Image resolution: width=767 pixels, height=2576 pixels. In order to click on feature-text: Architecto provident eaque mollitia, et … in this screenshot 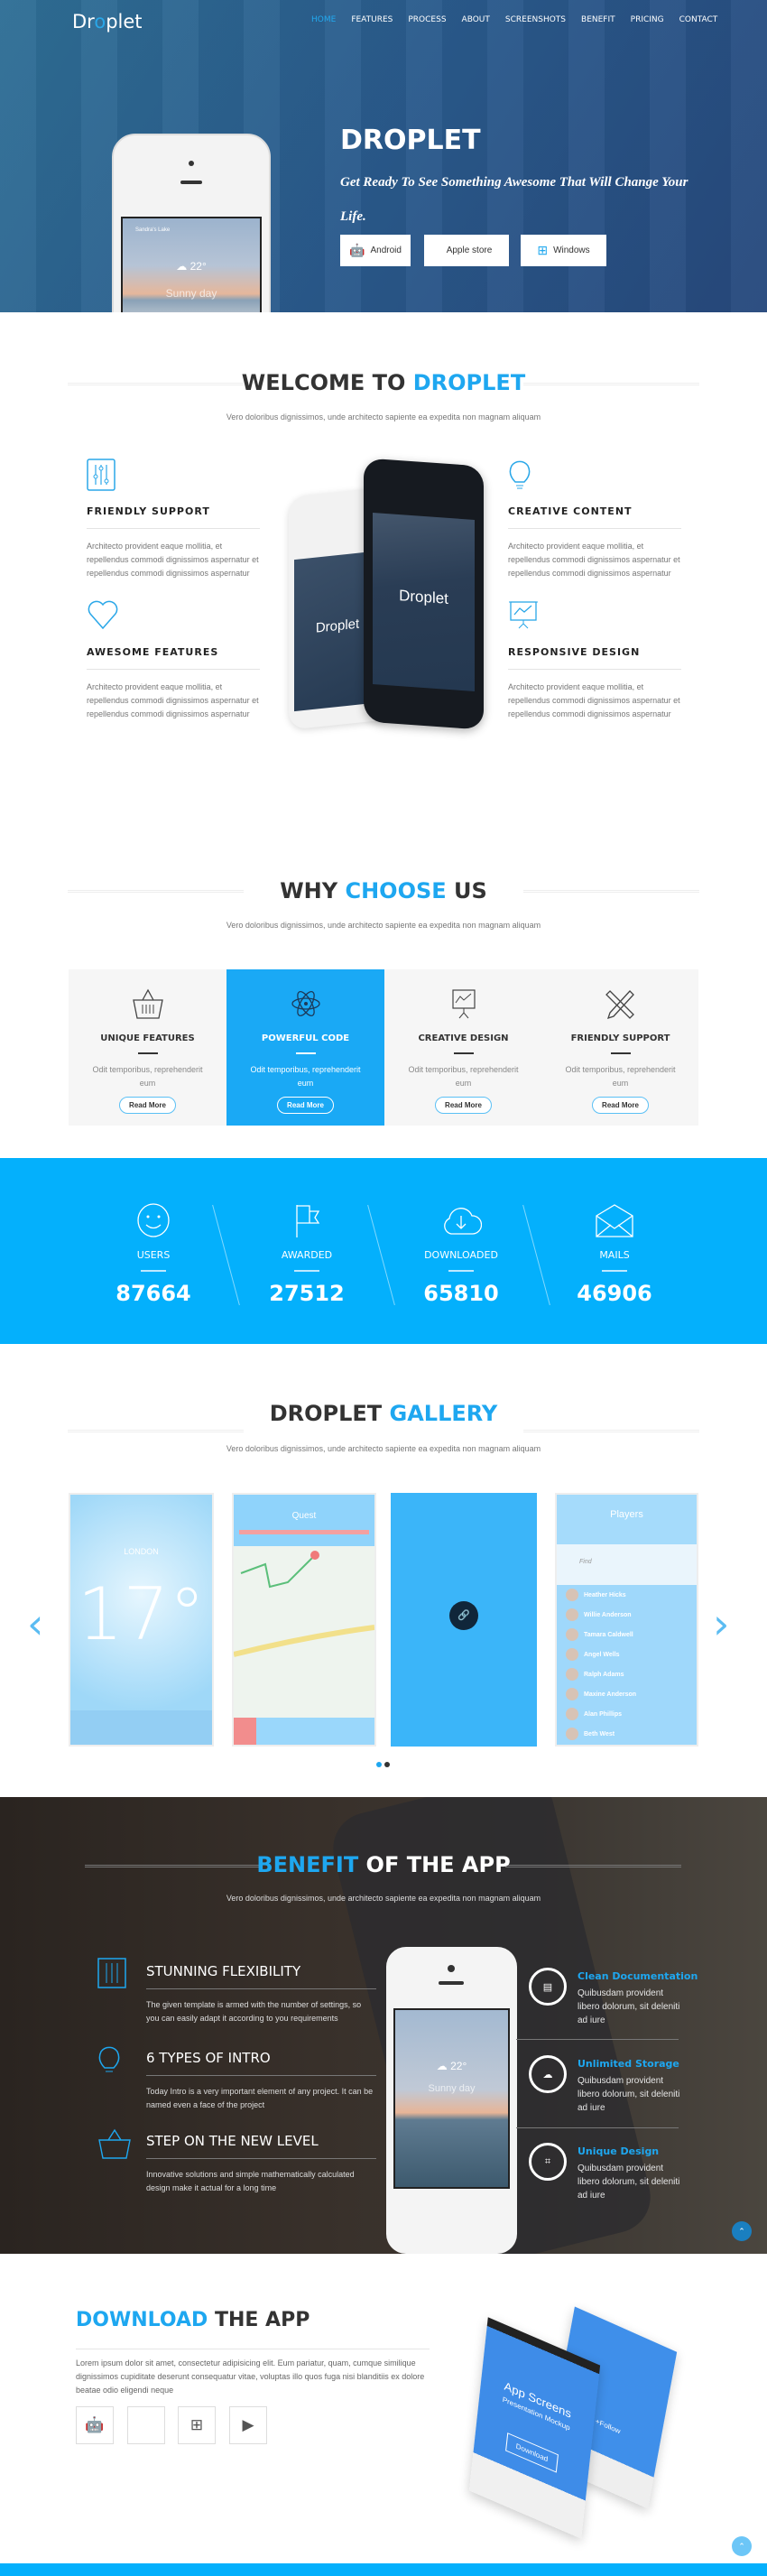, I will do `click(594, 700)`.